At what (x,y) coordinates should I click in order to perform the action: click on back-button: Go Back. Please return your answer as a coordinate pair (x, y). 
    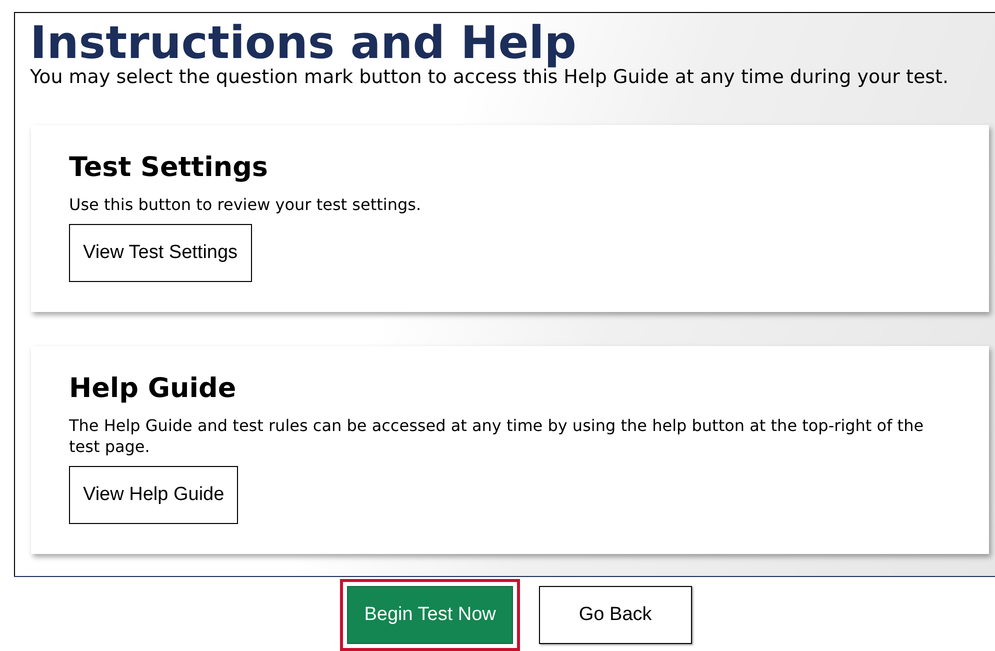
    Looking at the image, I should click on (615, 615).